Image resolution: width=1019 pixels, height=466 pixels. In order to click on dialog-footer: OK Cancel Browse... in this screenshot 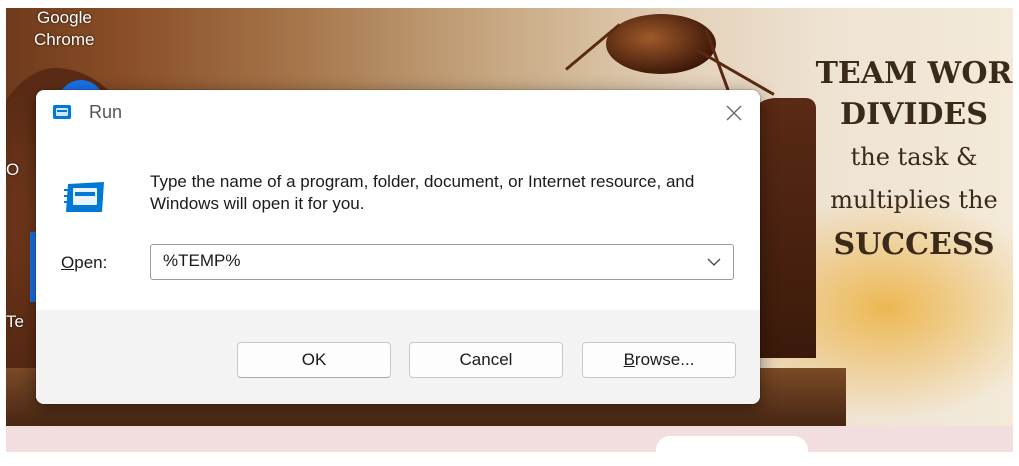, I will do `click(398, 357)`.